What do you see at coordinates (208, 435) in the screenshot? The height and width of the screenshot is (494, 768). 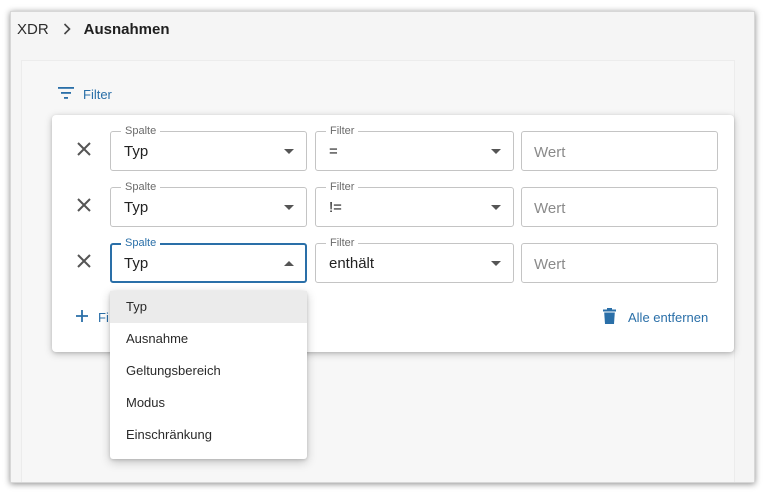 I see `menu-option: Einschränkung` at bounding box center [208, 435].